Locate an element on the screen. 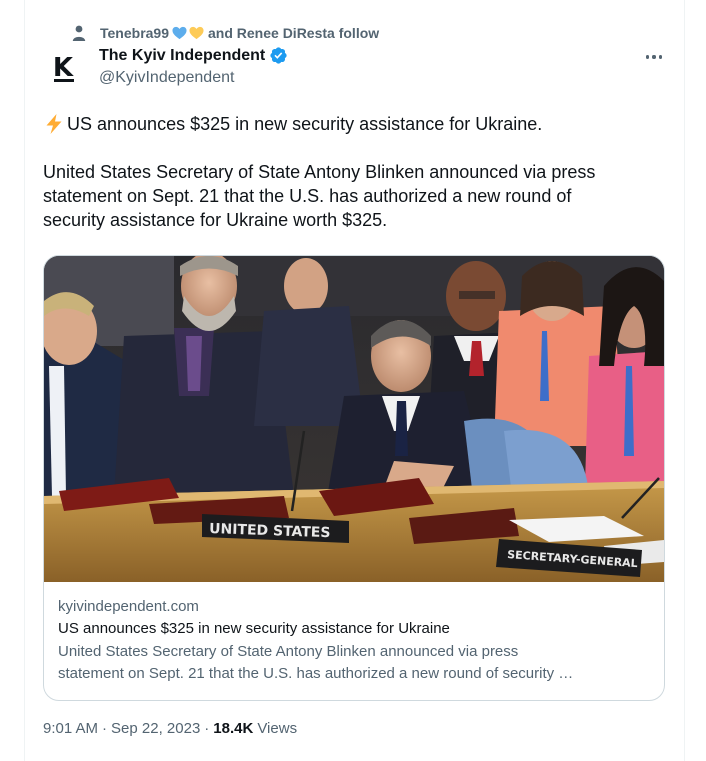 The image size is (706, 761). author-handle: @KyivIndependent is located at coordinates (166, 78).